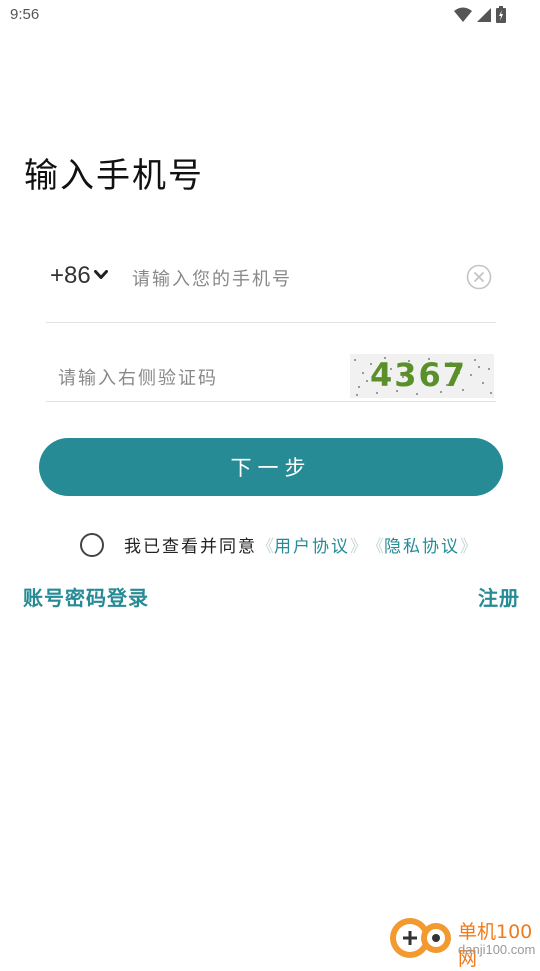 This screenshot has width=540, height=971. I want to click on page-title: 输入手机号, so click(114, 176).